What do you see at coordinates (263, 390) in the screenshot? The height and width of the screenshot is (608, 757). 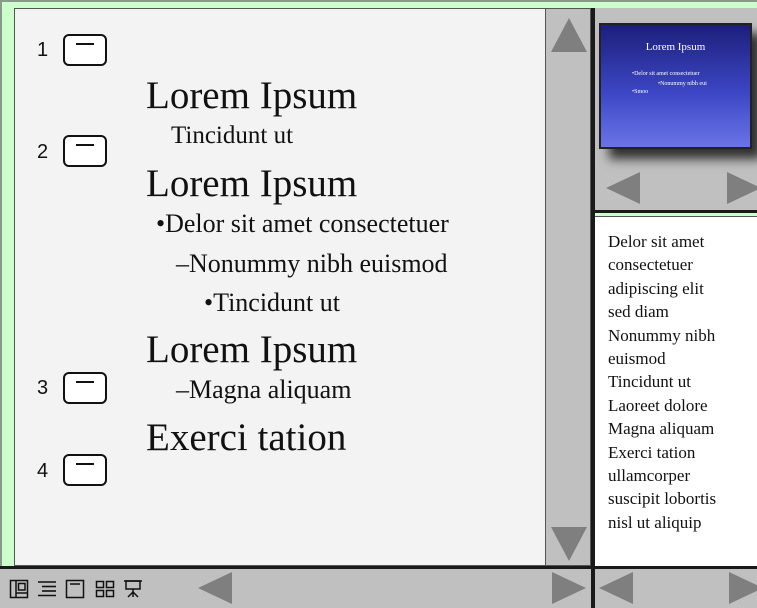 I see `outline-bullet-4: –Magna aliquam` at bounding box center [263, 390].